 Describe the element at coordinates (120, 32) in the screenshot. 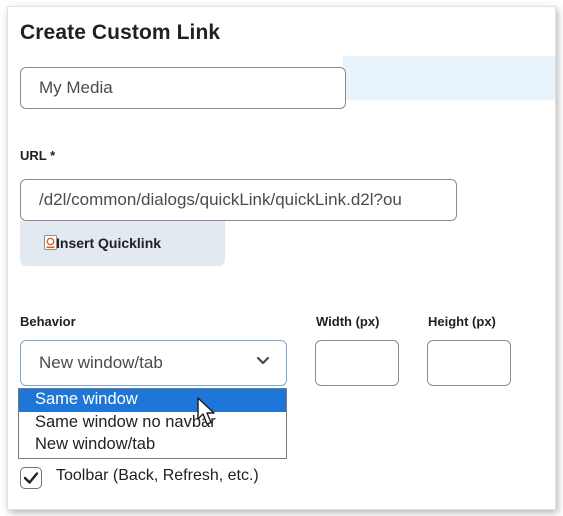

I see `dialog-title: Create Custom Link` at that location.